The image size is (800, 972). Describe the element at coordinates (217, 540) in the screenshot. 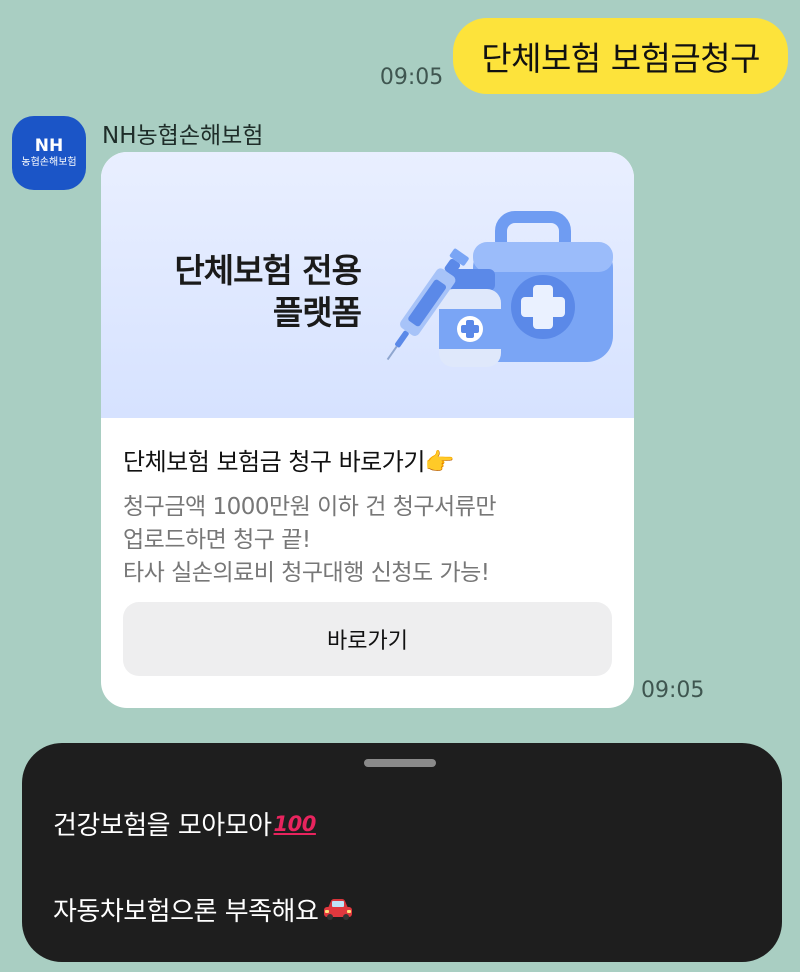

I see `card-description-line-2: 업로드하면 청구 끝!` at that location.